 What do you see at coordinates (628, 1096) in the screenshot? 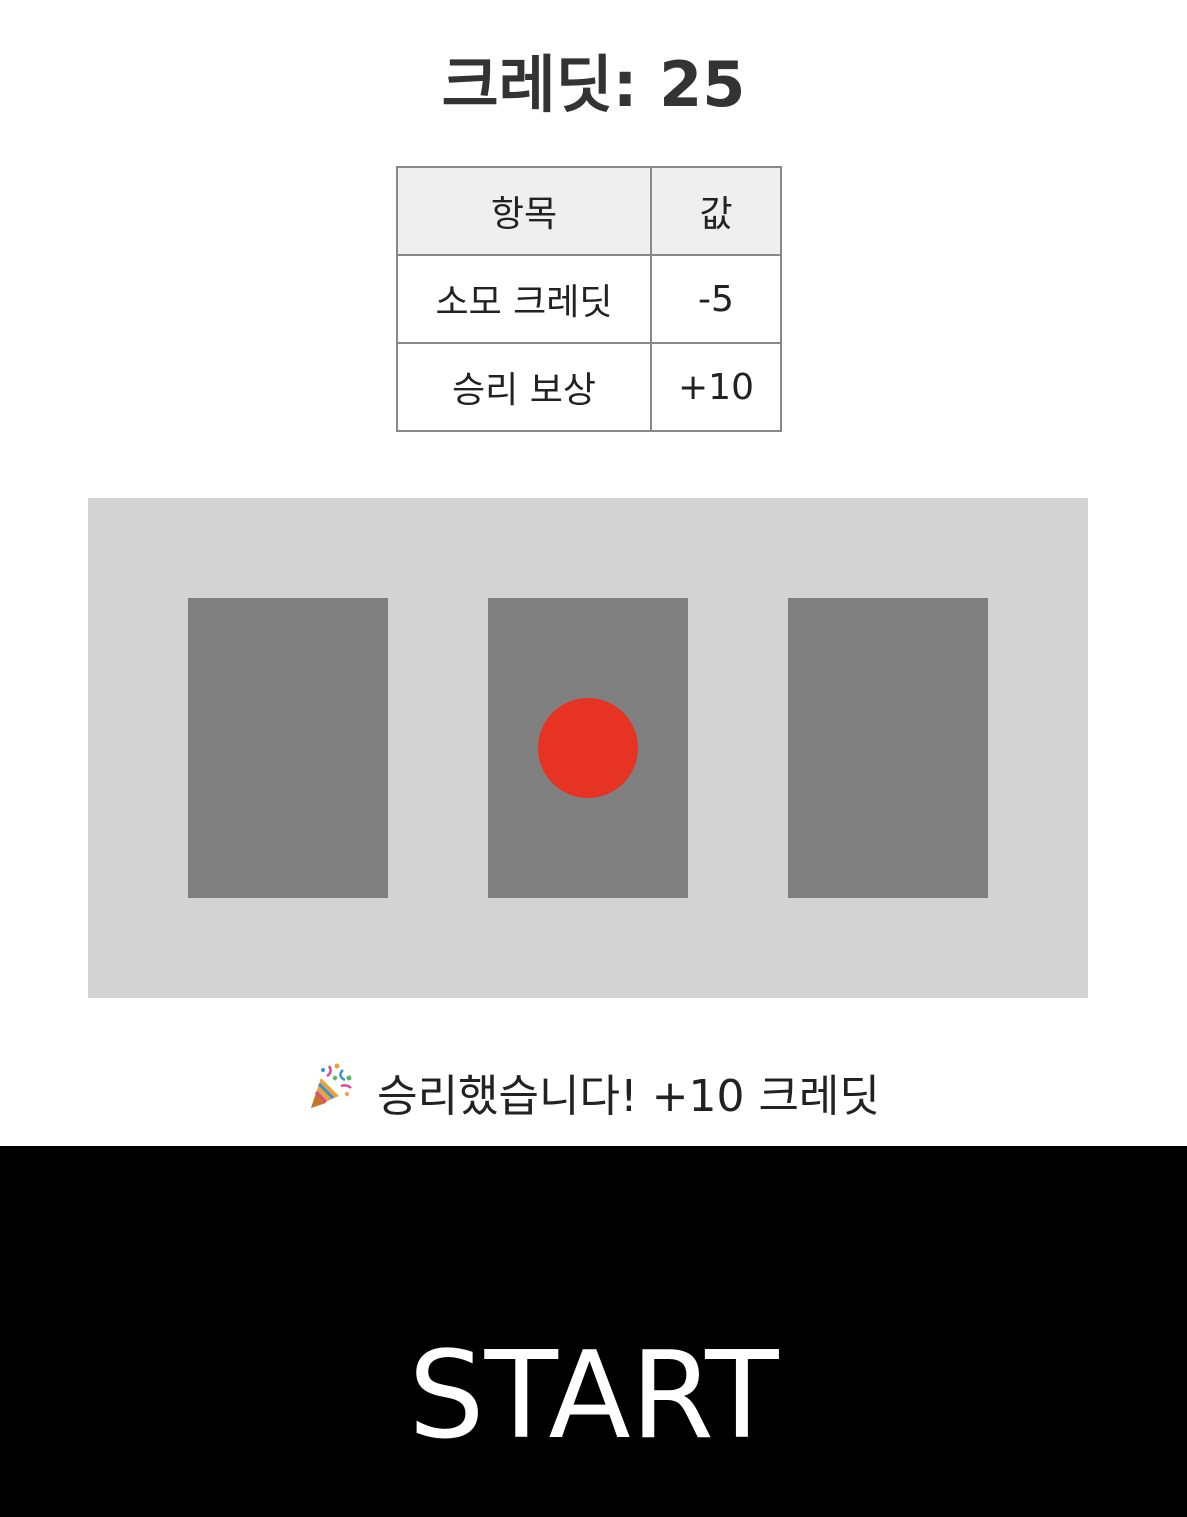
I see `result-text: 승리했습니다! +10 크레딧` at bounding box center [628, 1096].